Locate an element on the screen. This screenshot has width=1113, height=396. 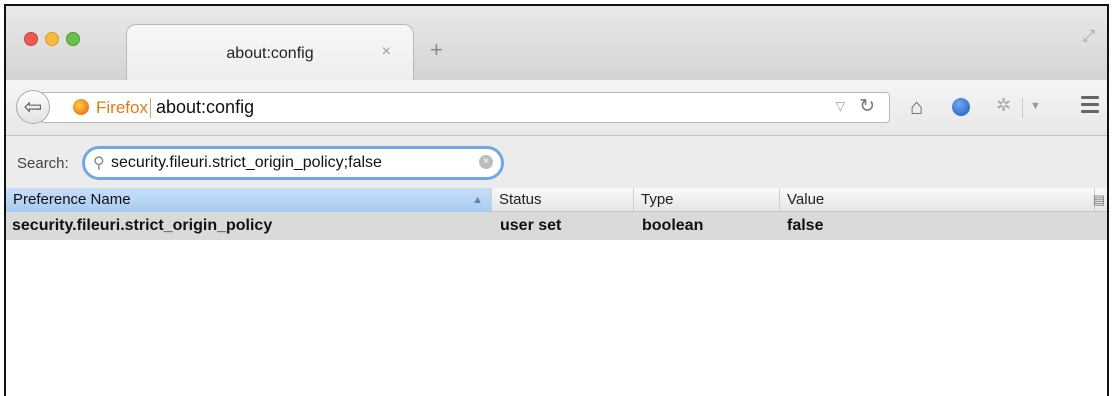
back-arrow-icon: ⇦ is located at coordinates (33, 106).